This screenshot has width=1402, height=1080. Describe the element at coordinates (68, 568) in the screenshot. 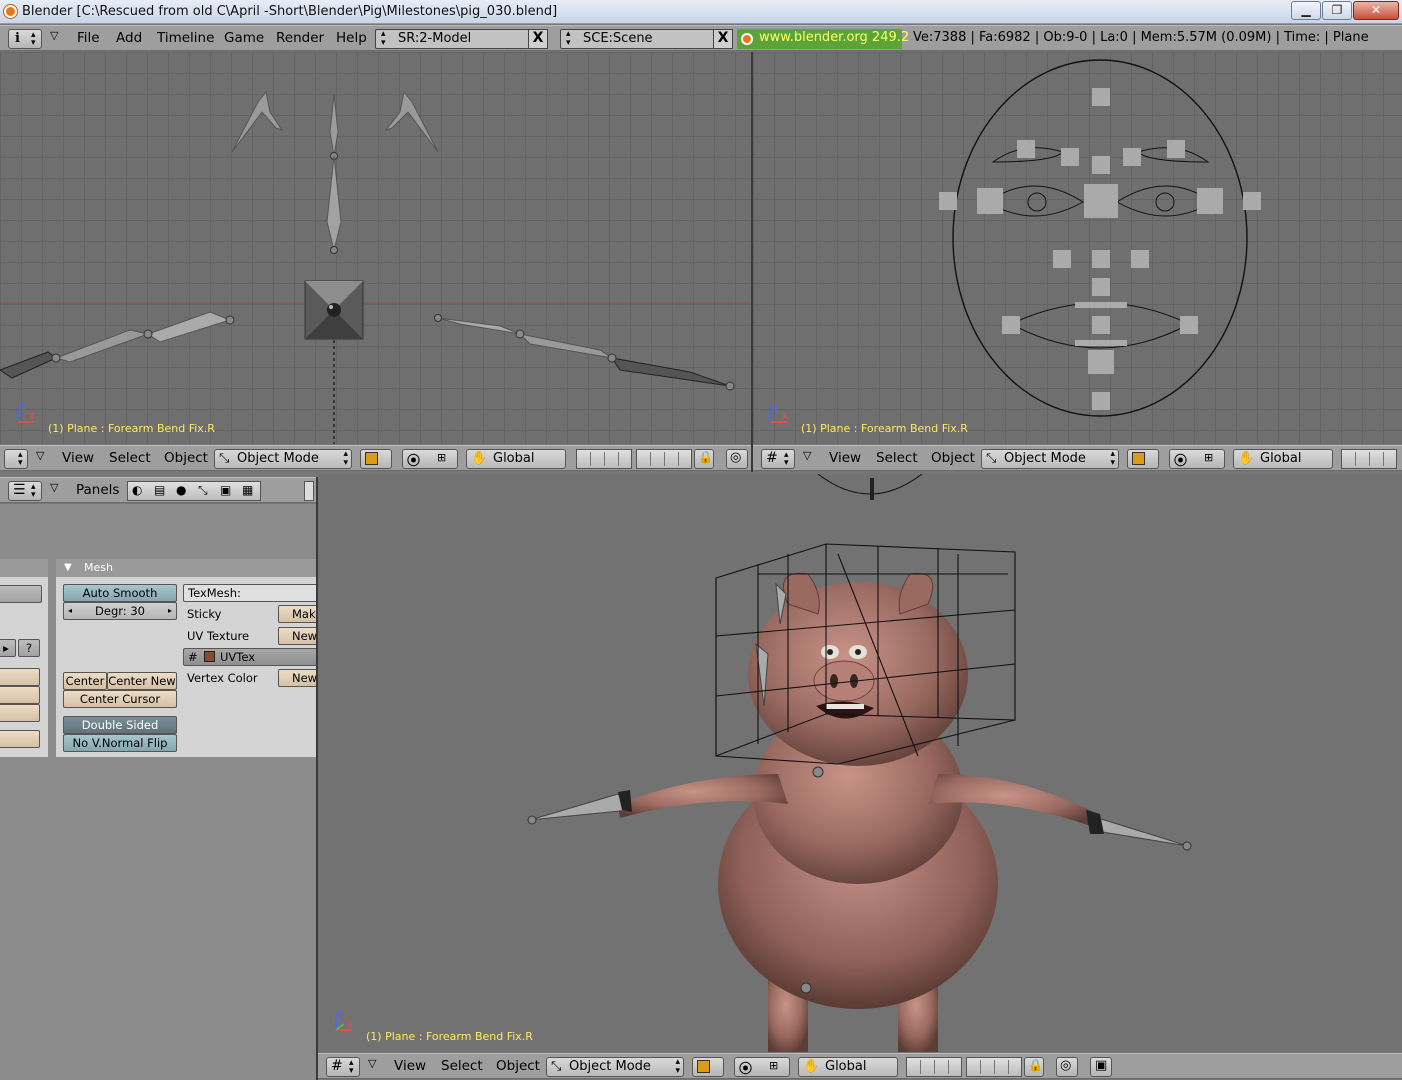

I see `collapse-triangle-icon: ▼` at that location.